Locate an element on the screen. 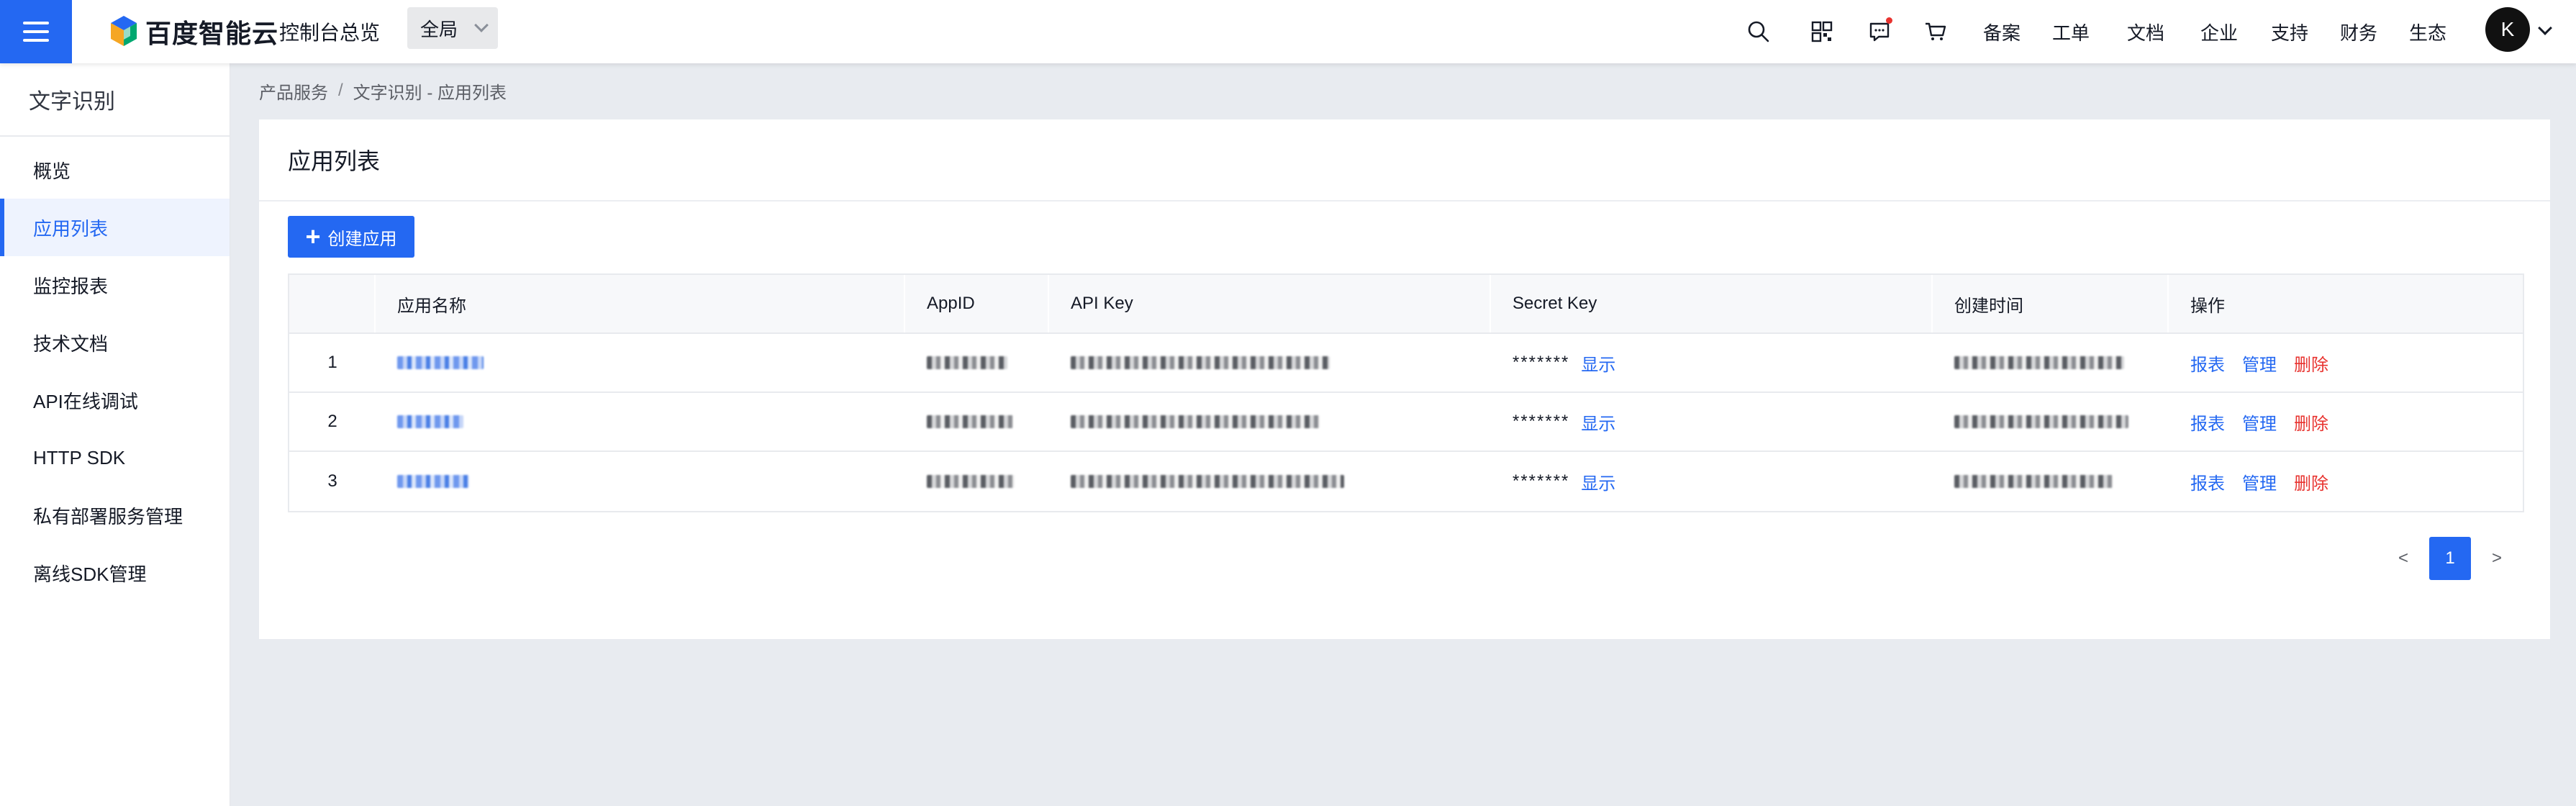  sidebar-item-offline-sdk: 离线SDK管理 is located at coordinates (115, 573).